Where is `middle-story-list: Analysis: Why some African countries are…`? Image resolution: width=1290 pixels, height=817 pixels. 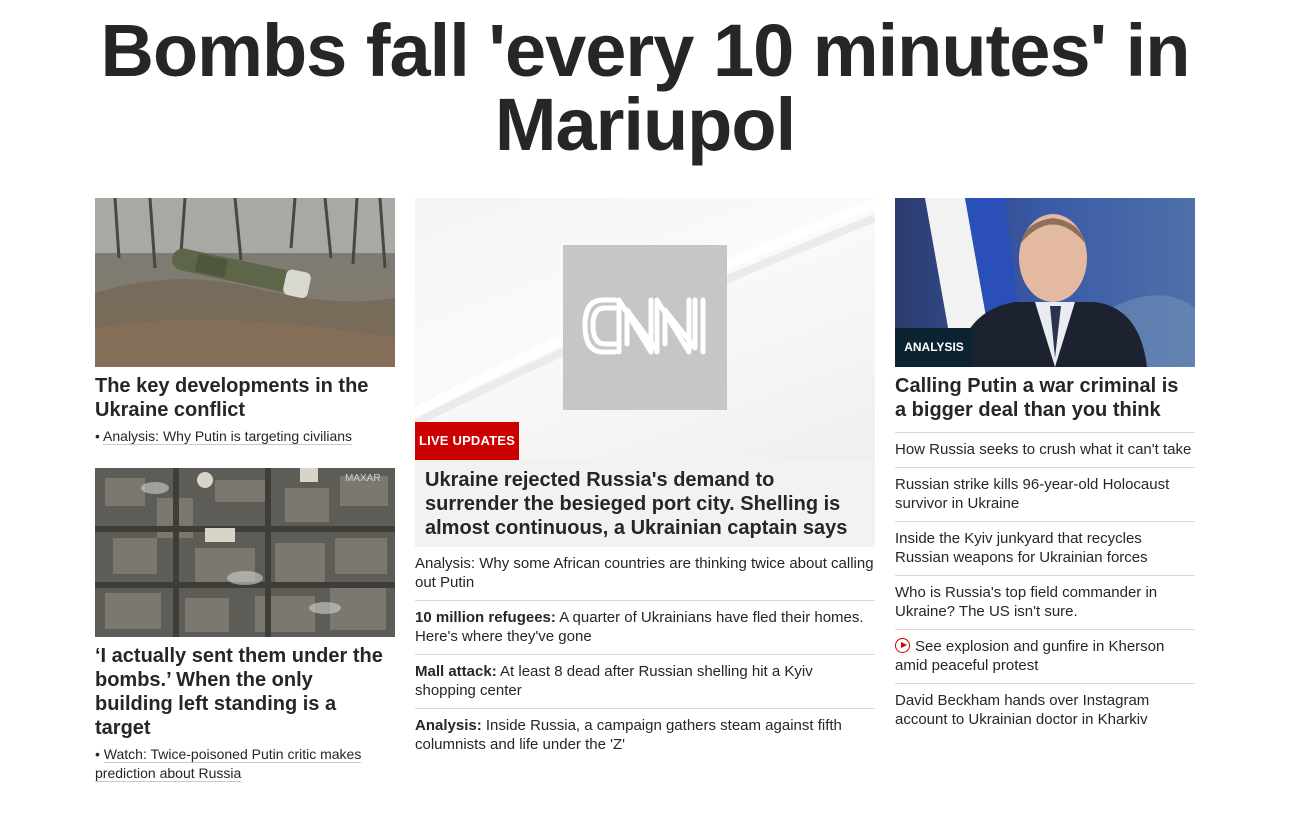
middle-story-list: Analysis: Why some African countries are… is located at coordinates (645, 654).